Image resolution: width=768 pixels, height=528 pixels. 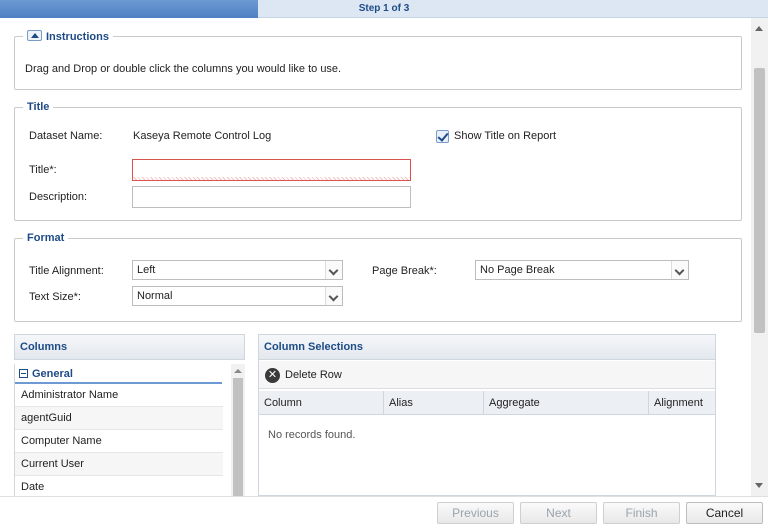 I want to click on title-label: Title*:, so click(x=43, y=170).